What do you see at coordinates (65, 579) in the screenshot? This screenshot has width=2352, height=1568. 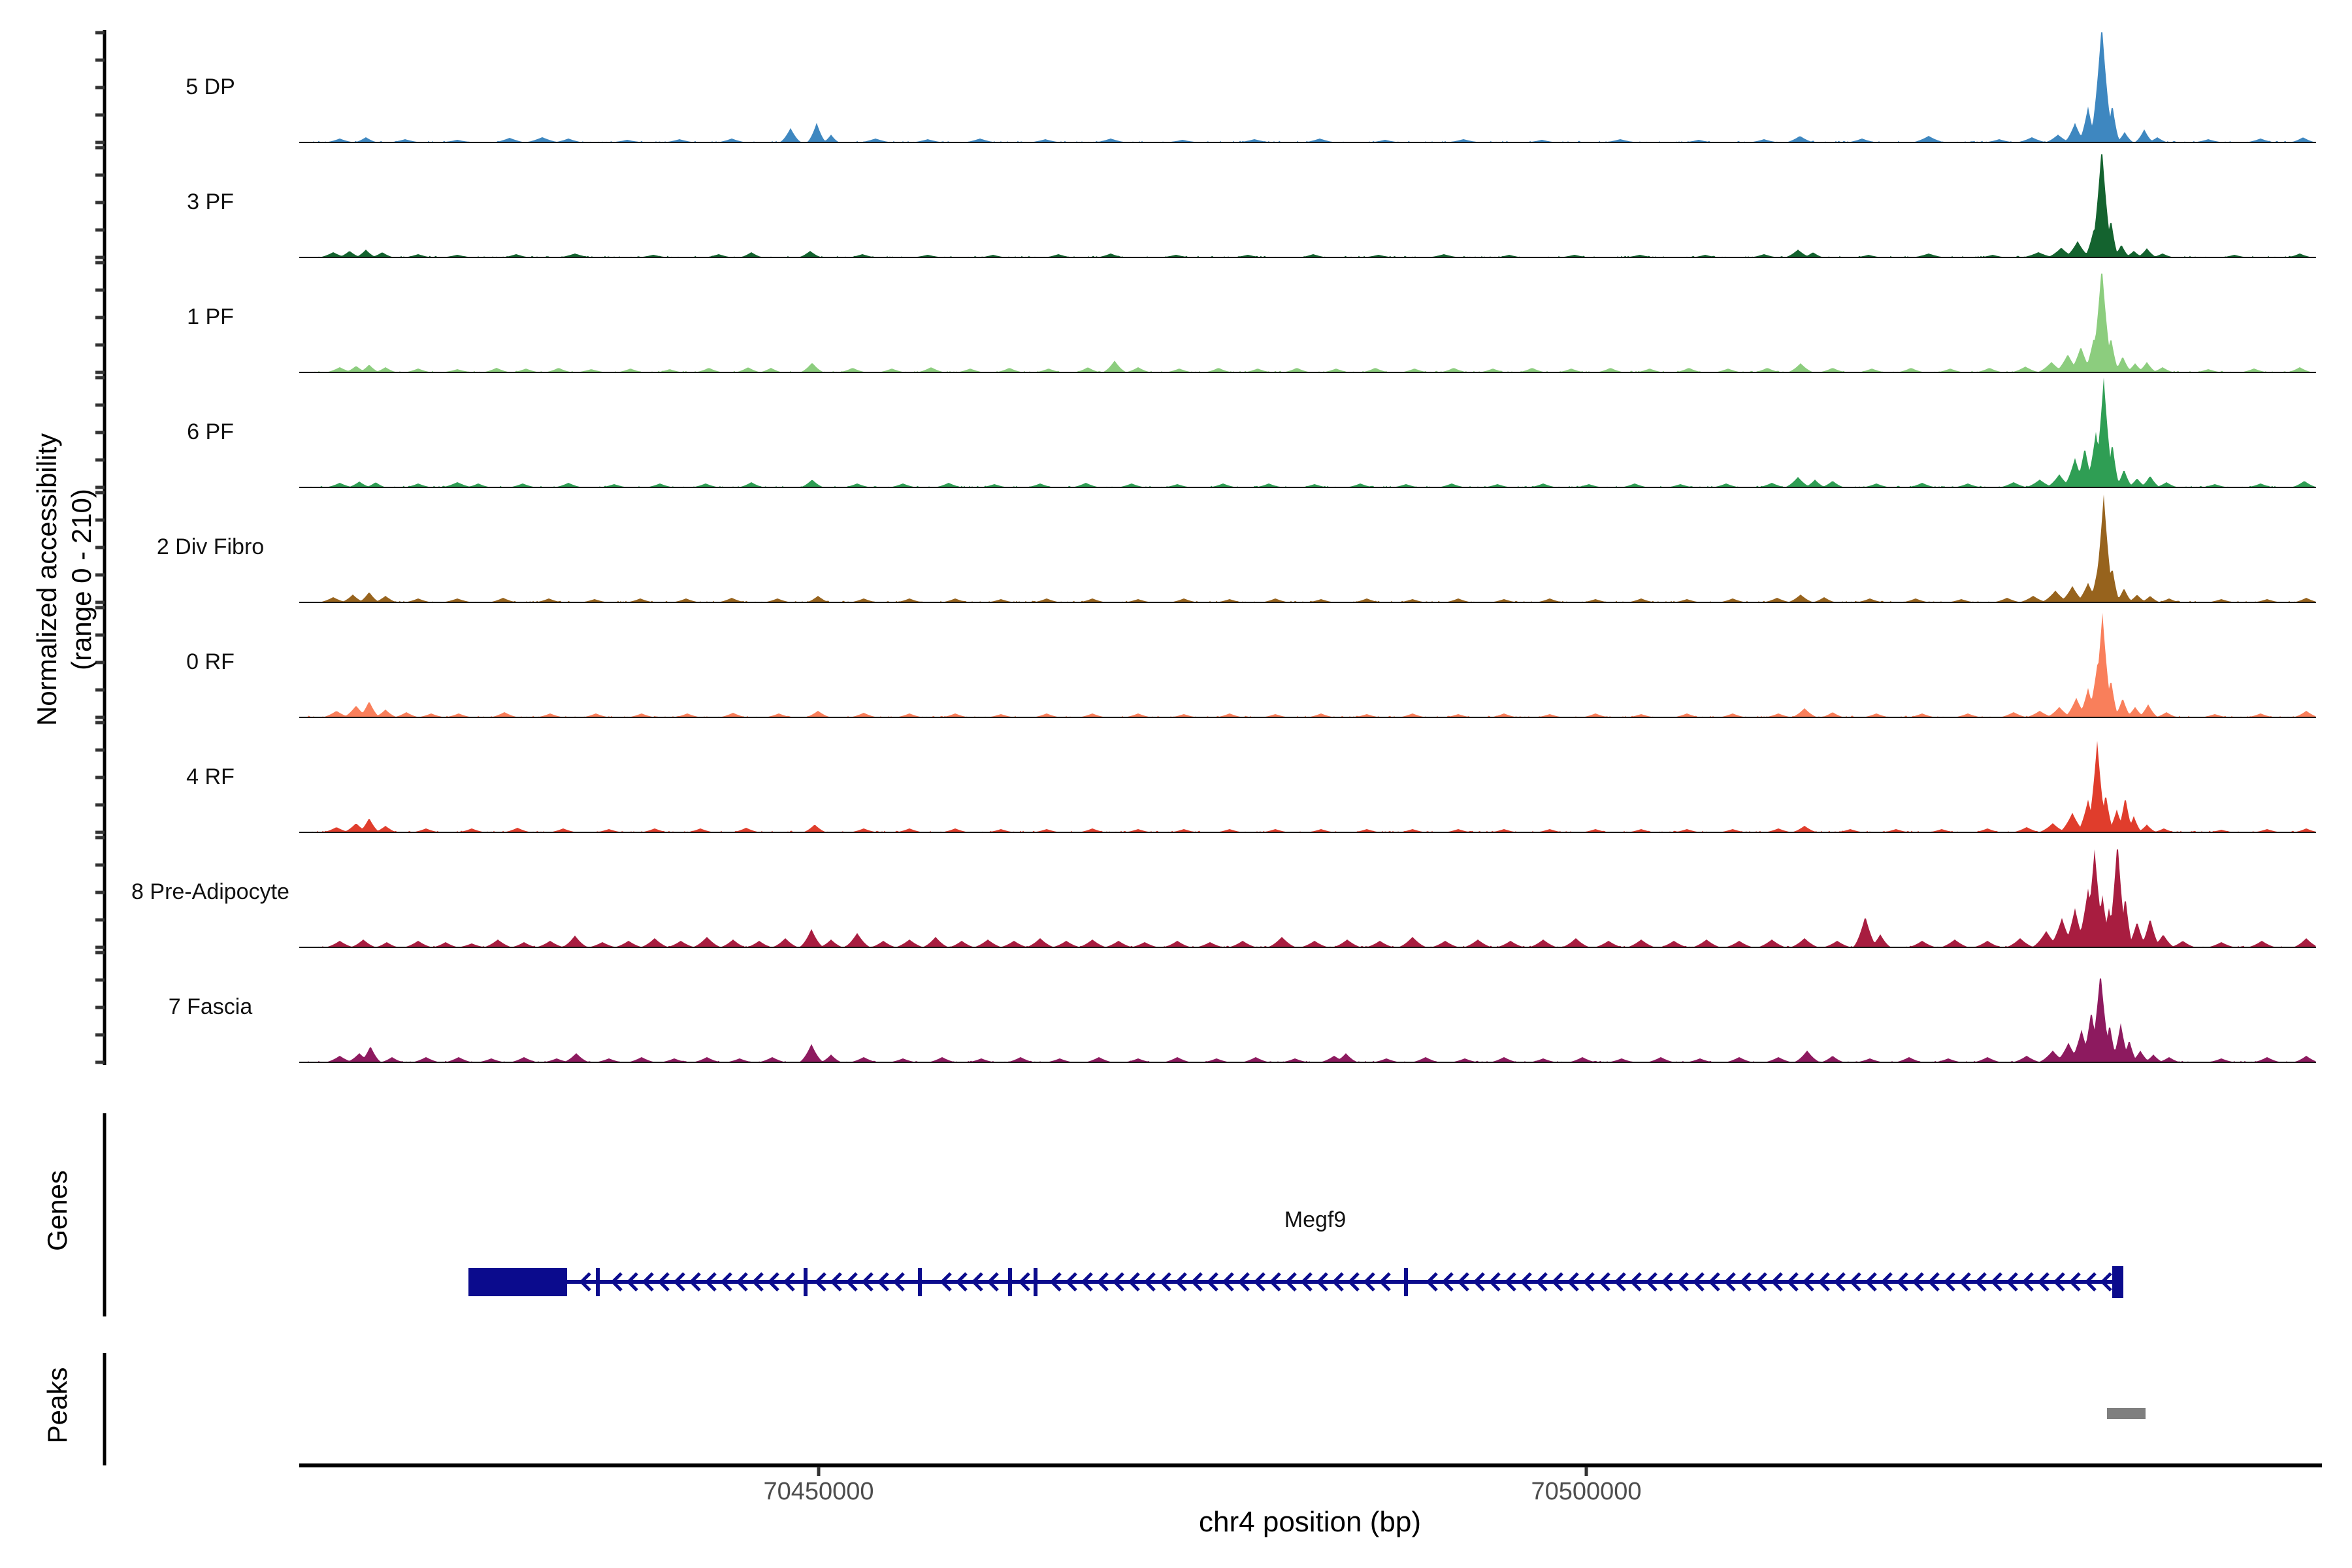 I see `y-axis-label: Normalized accessibility (range 0 - 210)` at bounding box center [65, 579].